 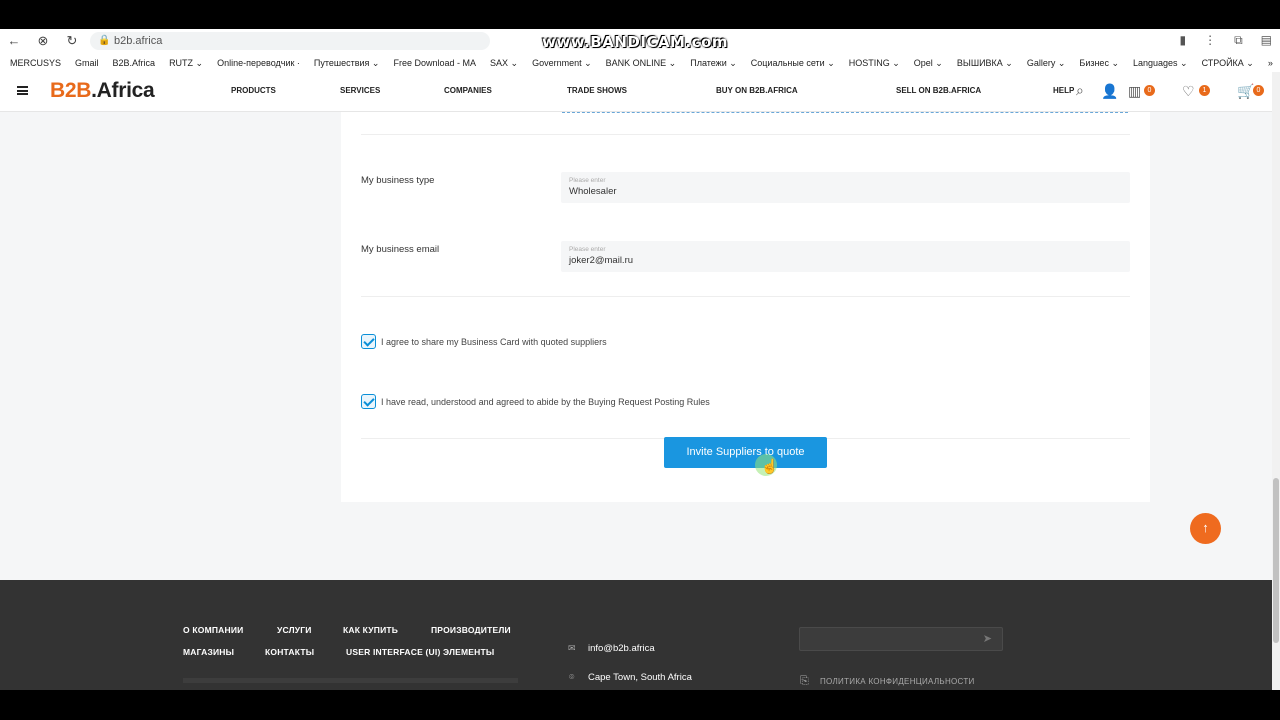 What do you see at coordinates (471, 630) in the screenshot?
I see `footer-link-manufacturers: ПРОИЗВОДИТЕЛИ` at bounding box center [471, 630].